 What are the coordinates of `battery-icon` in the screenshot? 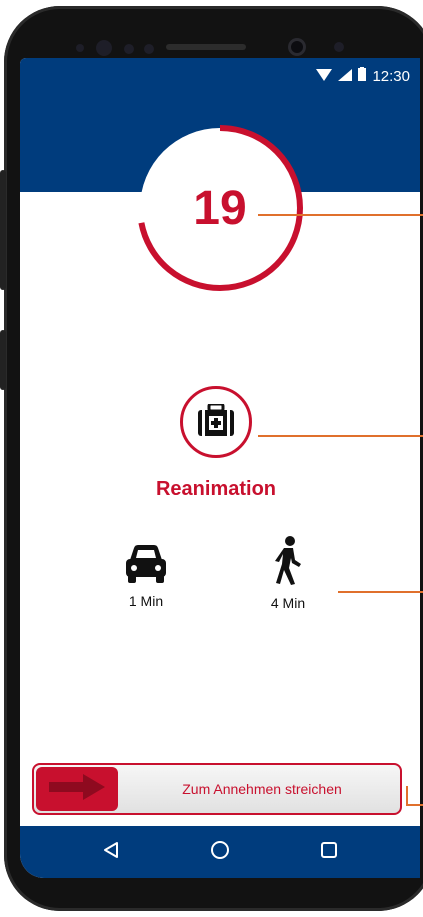 It's located at (362, 76).